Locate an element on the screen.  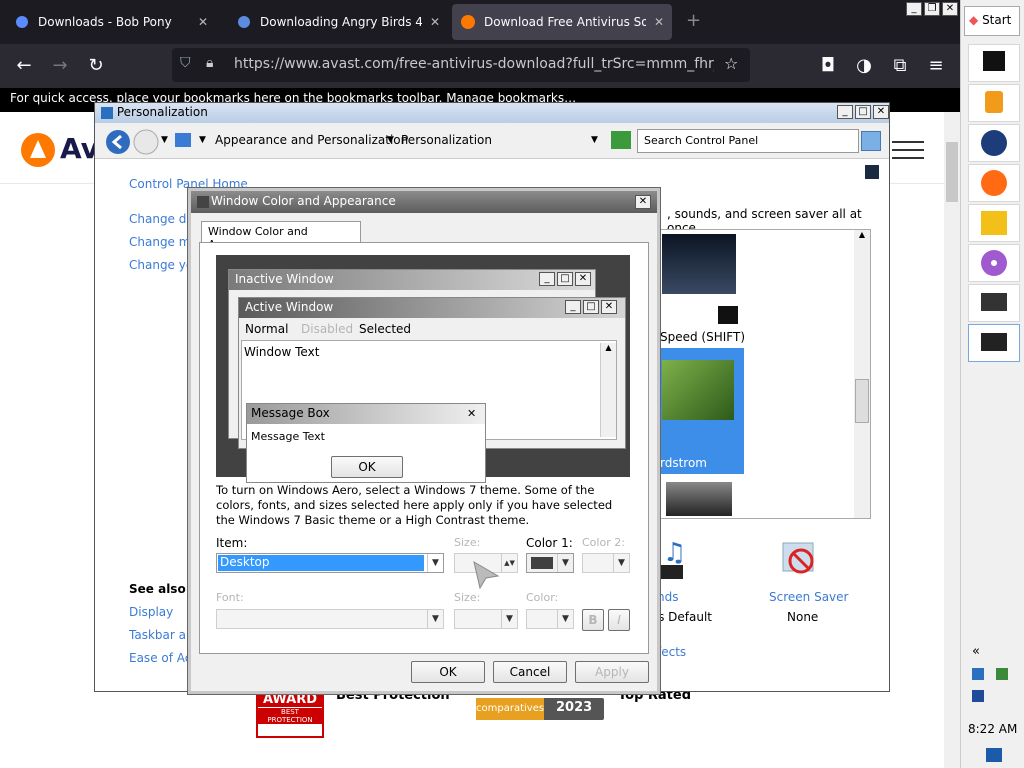
search-icon is located at coordinates (871, 141).